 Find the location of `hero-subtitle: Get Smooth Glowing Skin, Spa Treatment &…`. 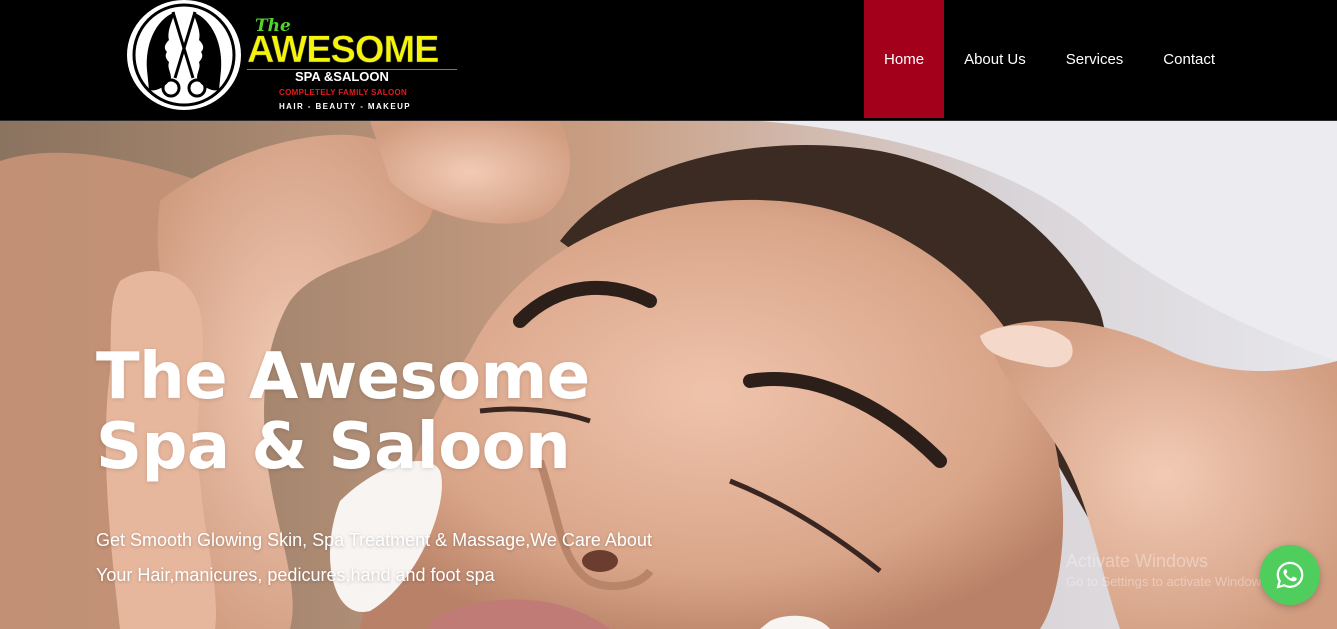

hero-subtitle: Get Smooth Glowing Skin, Spa Treatment &… is located at coordinates (416, 558).